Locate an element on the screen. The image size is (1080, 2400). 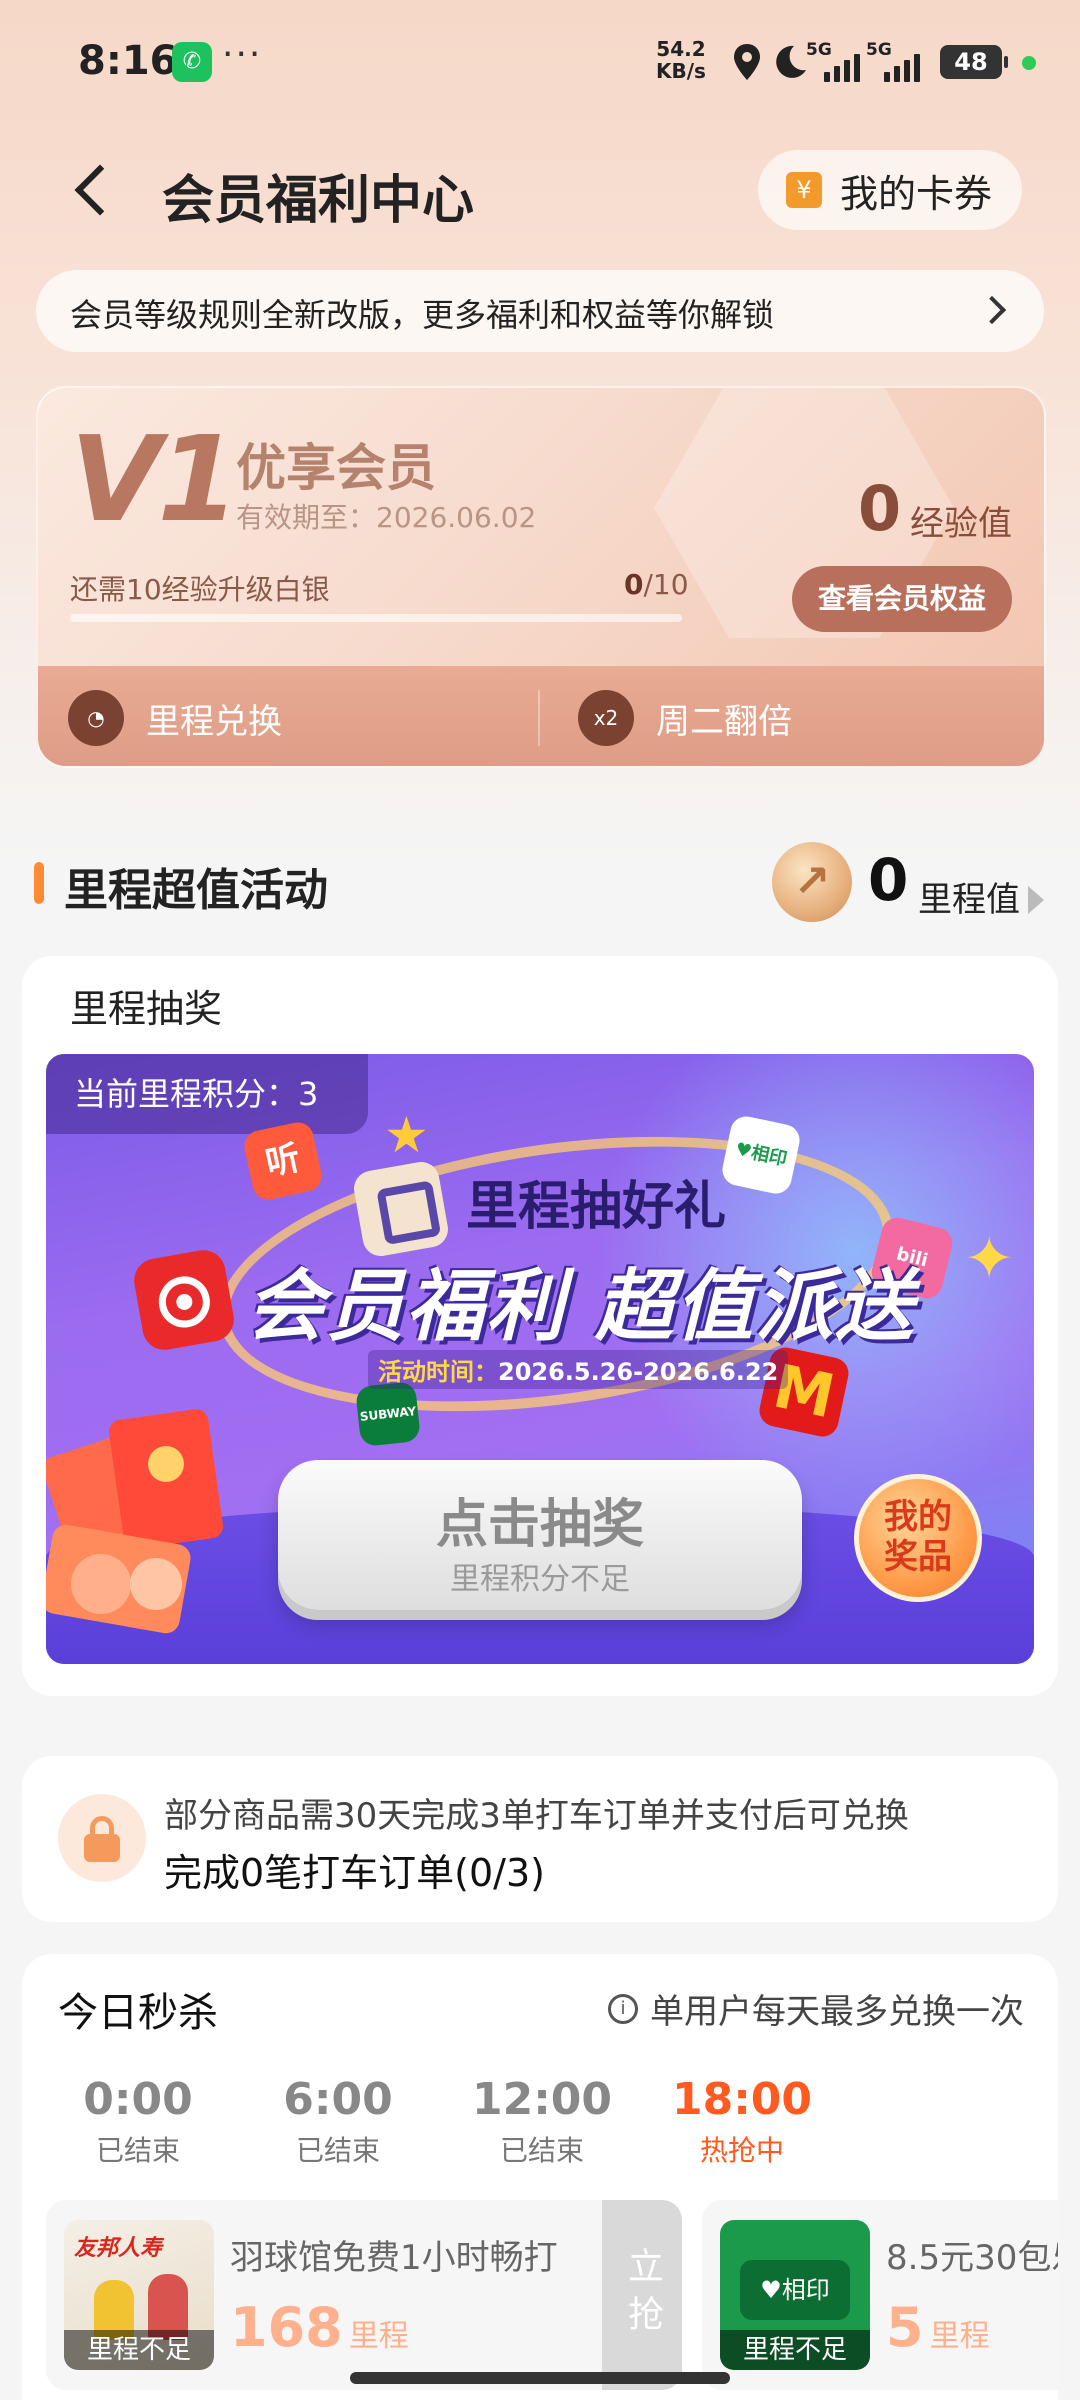
network-speed: 54.2 KB/s is located at coordinates (681, 60).